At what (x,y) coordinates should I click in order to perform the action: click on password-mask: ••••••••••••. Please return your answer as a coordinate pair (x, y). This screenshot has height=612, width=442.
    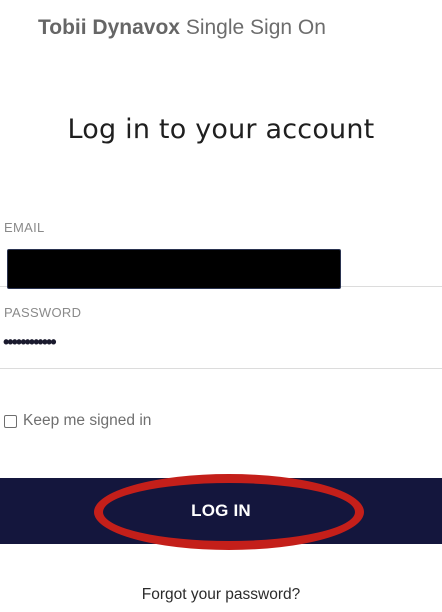
    Looking at the image, I should click on (30, 342).